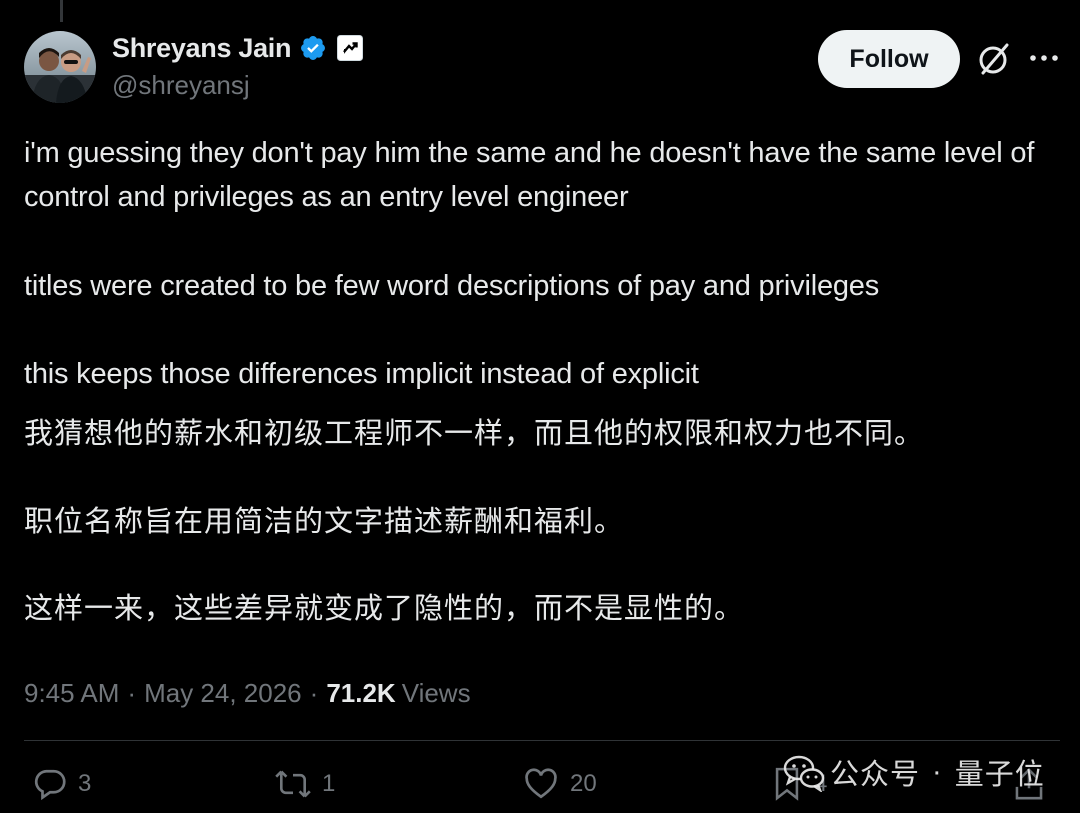  What do you see at coordinates (293, 784) in the screenshot?
I see `repost-icon` at bounding box center [293, 784].